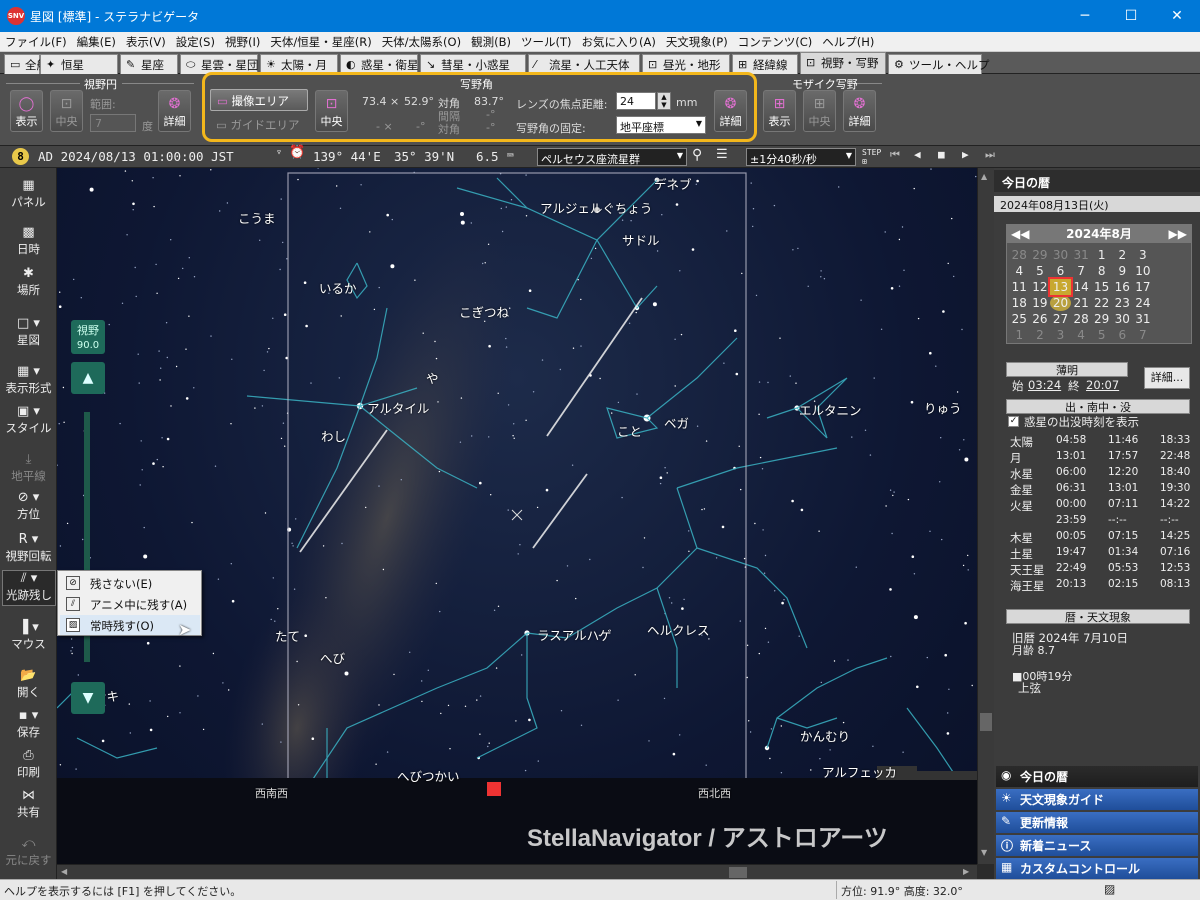 Image resolution: width=1200 pixels, height=900 pixels. Describe the element at coordinates (432, 377) in the screenshot. I see `sky-label: や` at that location.